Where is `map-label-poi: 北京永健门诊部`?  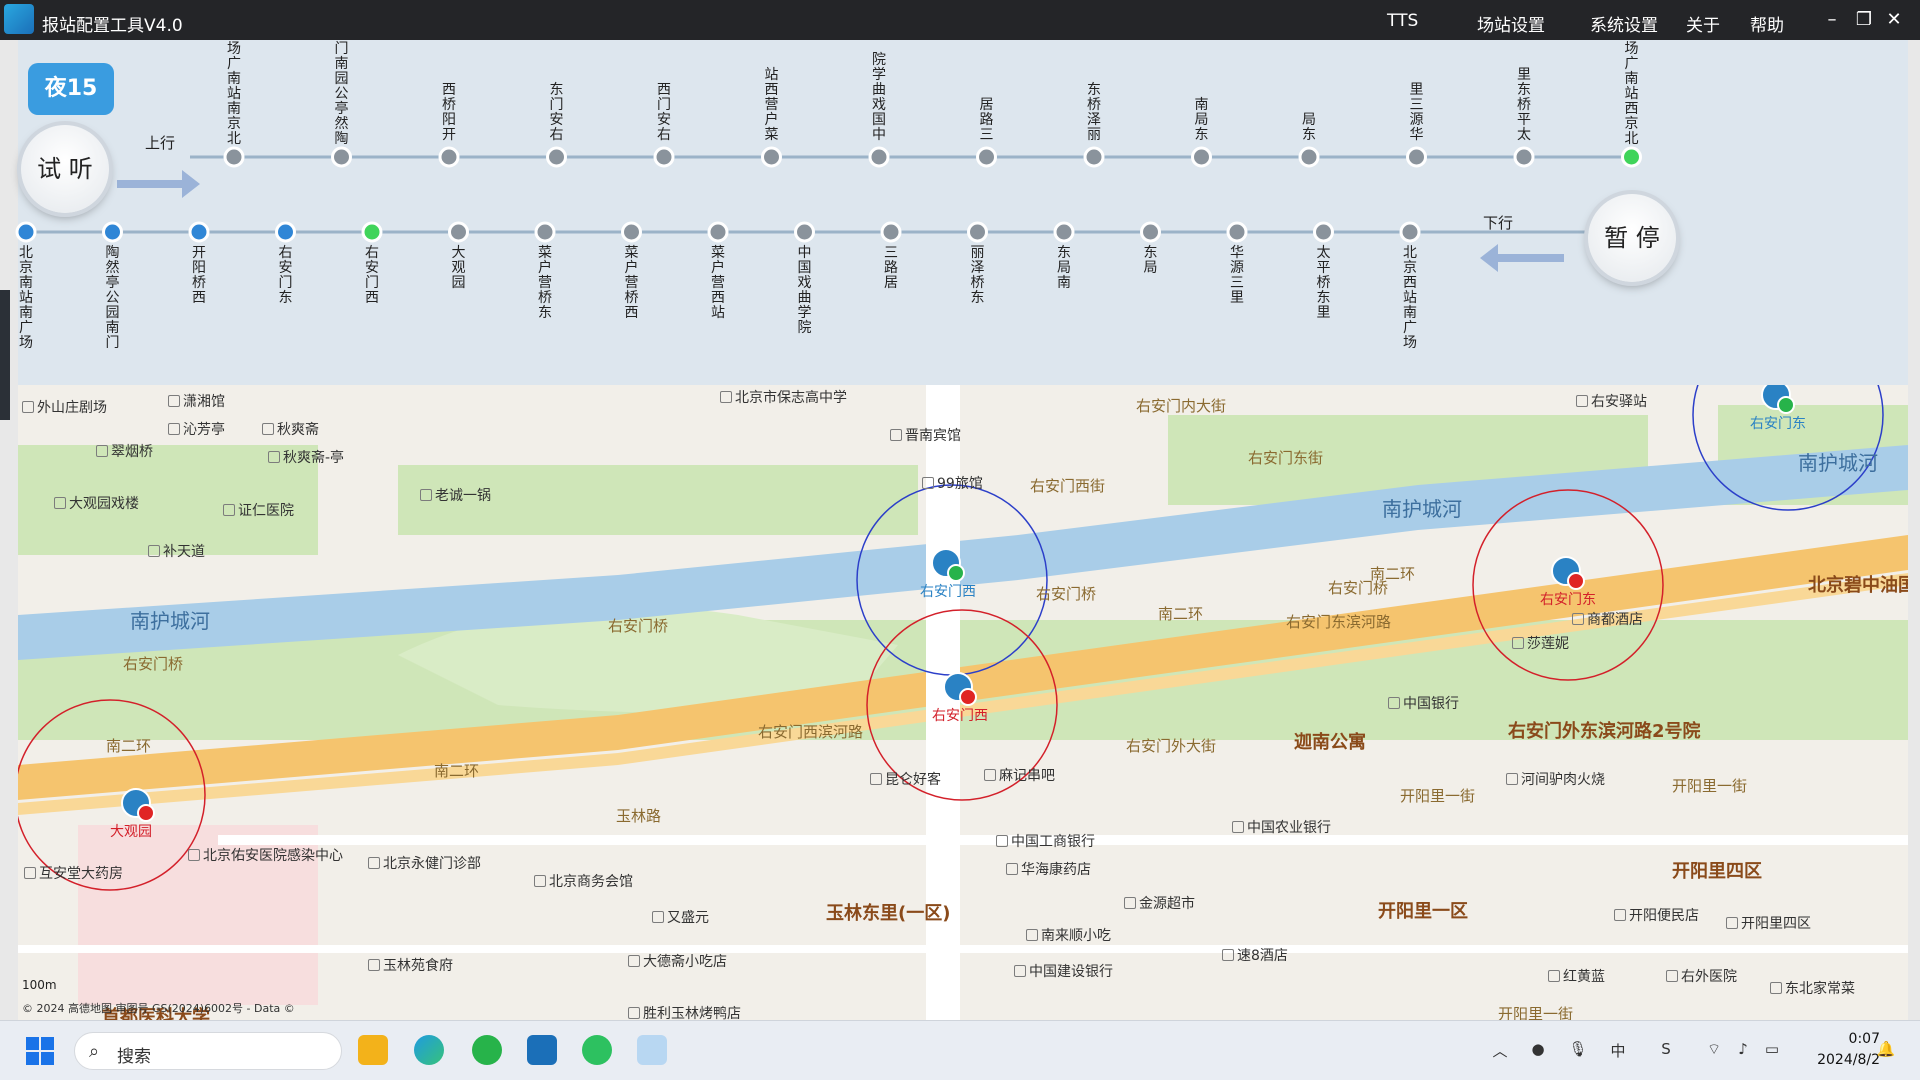
map-label-poi: 北京永健门诊部 is located at coordinates (424, 863).